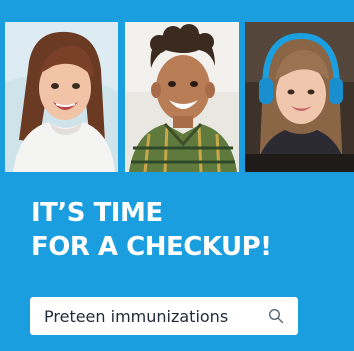 This screenshot has height=351, width=354. What do you see at coordinates (151, 230) in the screenshot?
I see `headline: IT’S TIME FOR A CHECKUP!` at bounding box center [151, 230].